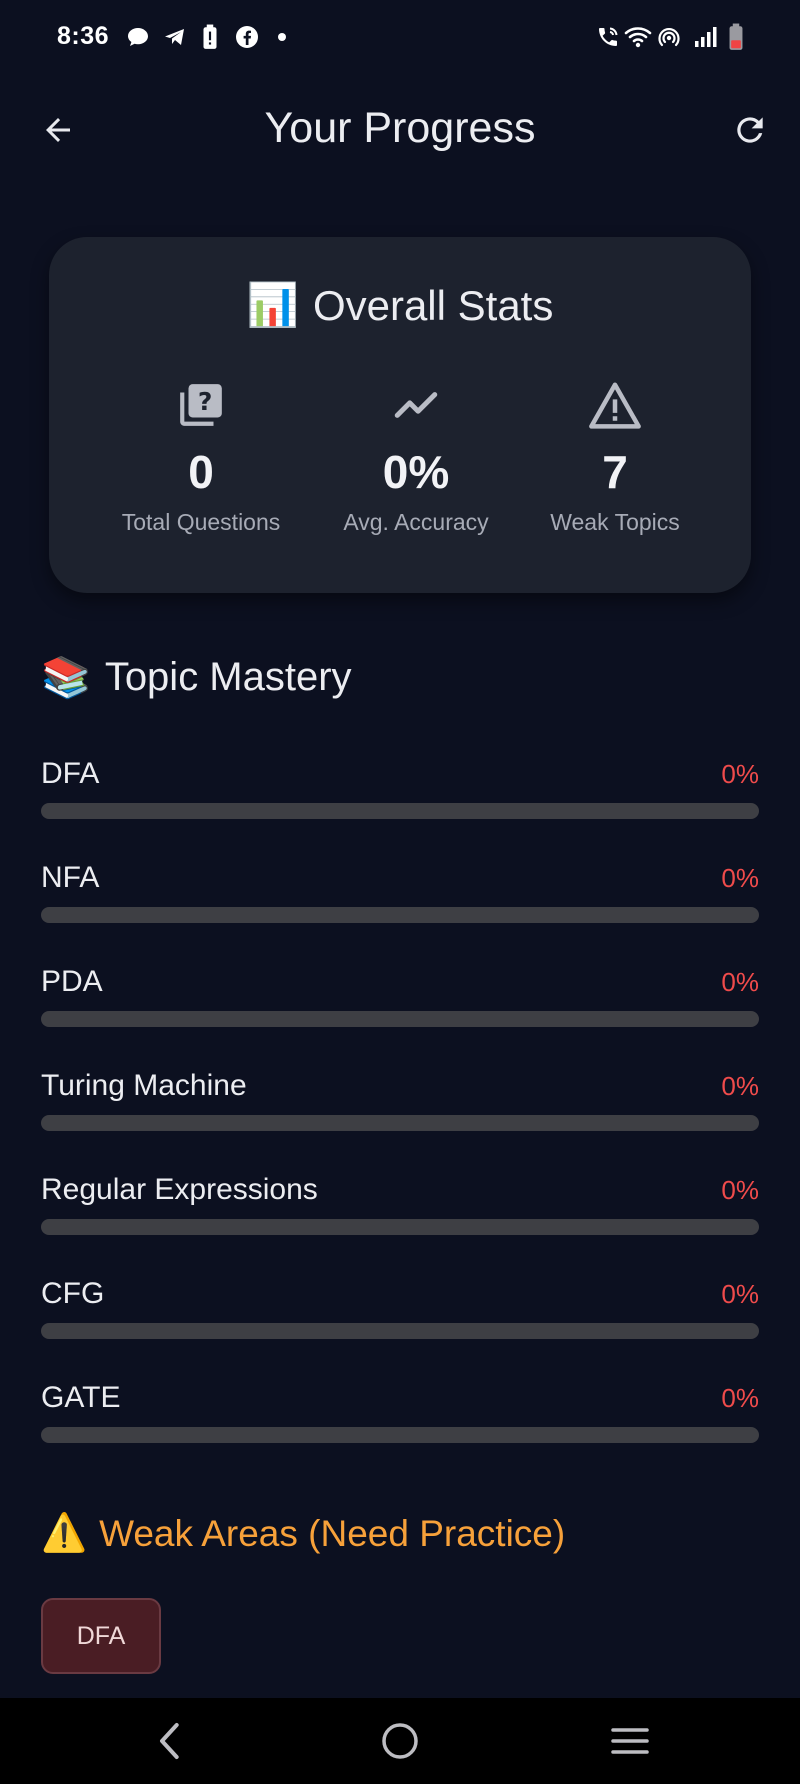 This screenshot has height=1784, width=800. I want to click on topic-row-gate: GATE 0%, so click(400, 1421).